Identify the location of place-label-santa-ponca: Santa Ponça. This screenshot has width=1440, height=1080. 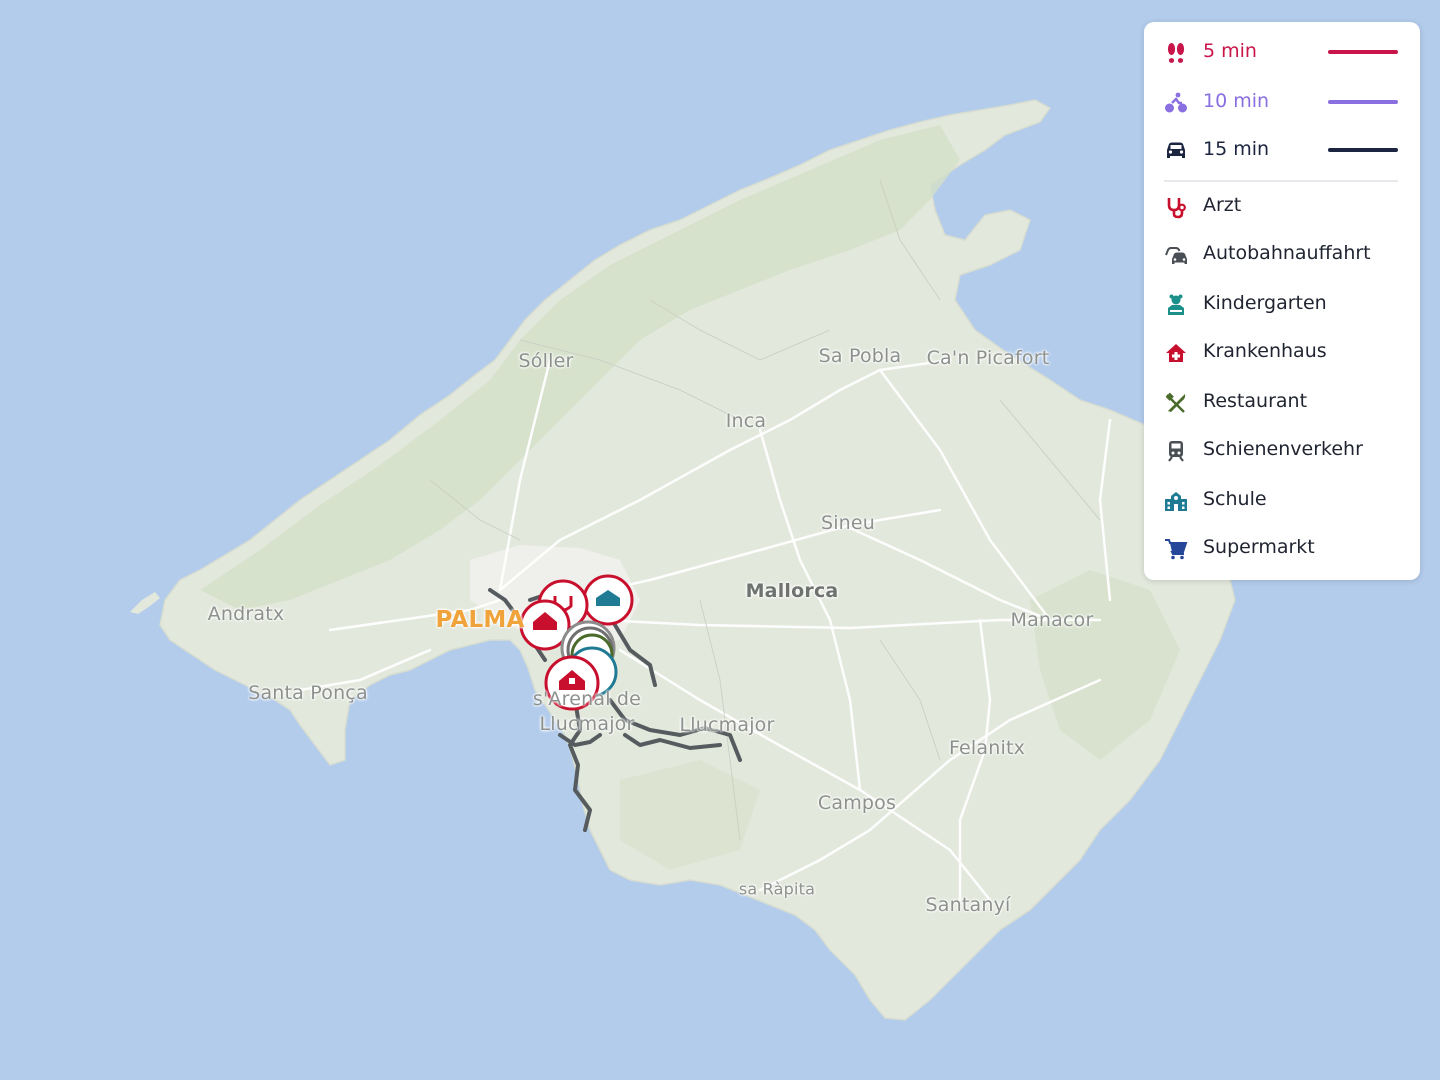
(308, 693).